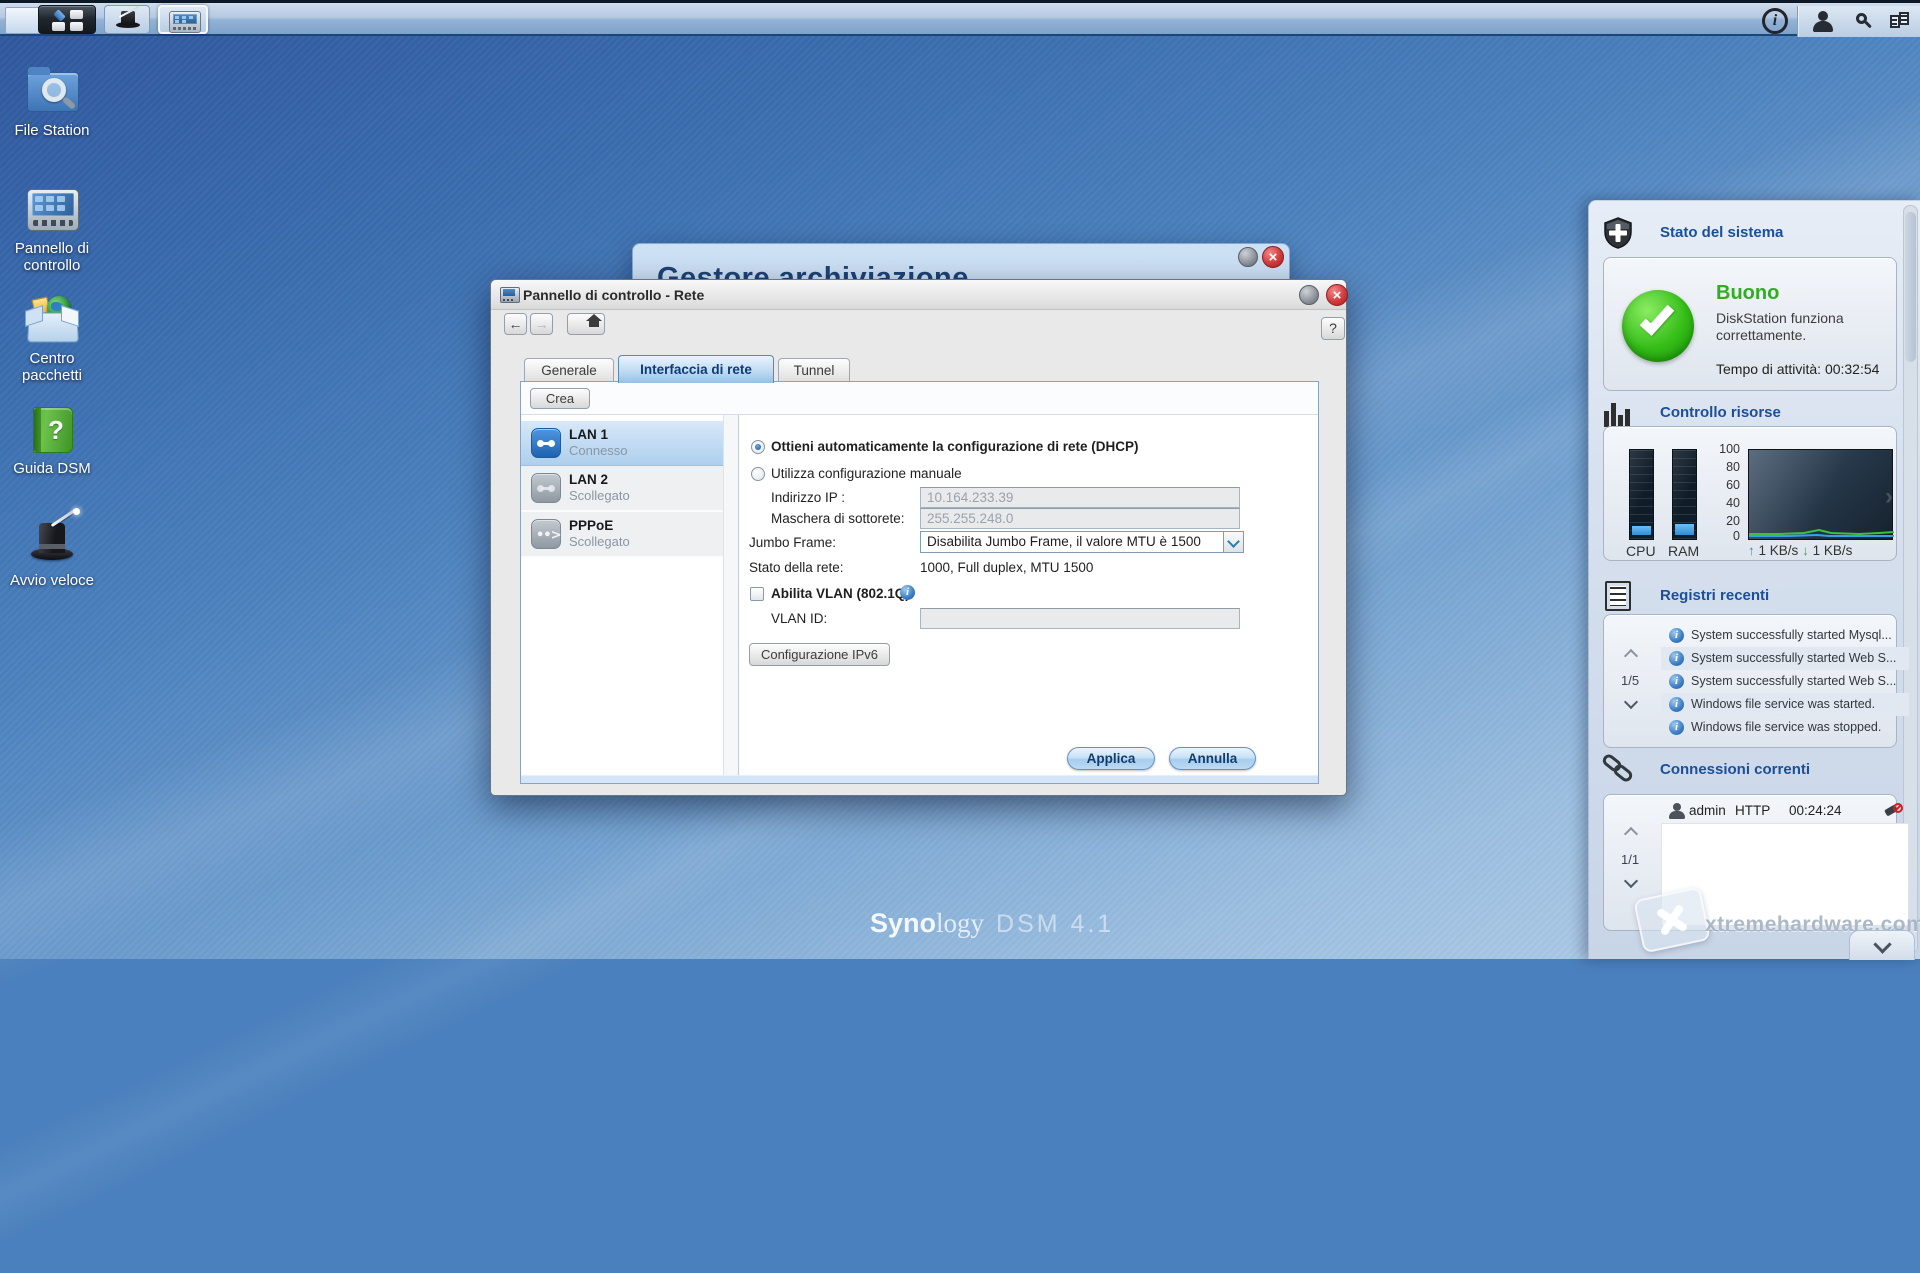  What do you see at coordinates (541, 324) in the screenshot?
I see `forward-button: →` at bounding box center [541, 324].